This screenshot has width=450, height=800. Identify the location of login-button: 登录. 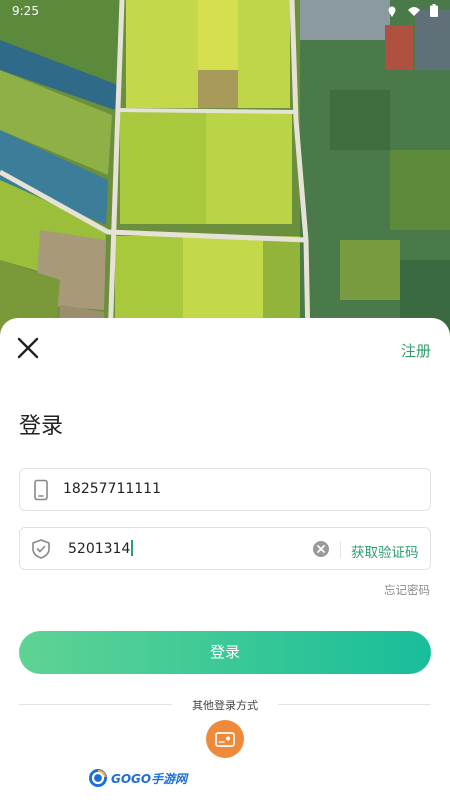
(225, 652).